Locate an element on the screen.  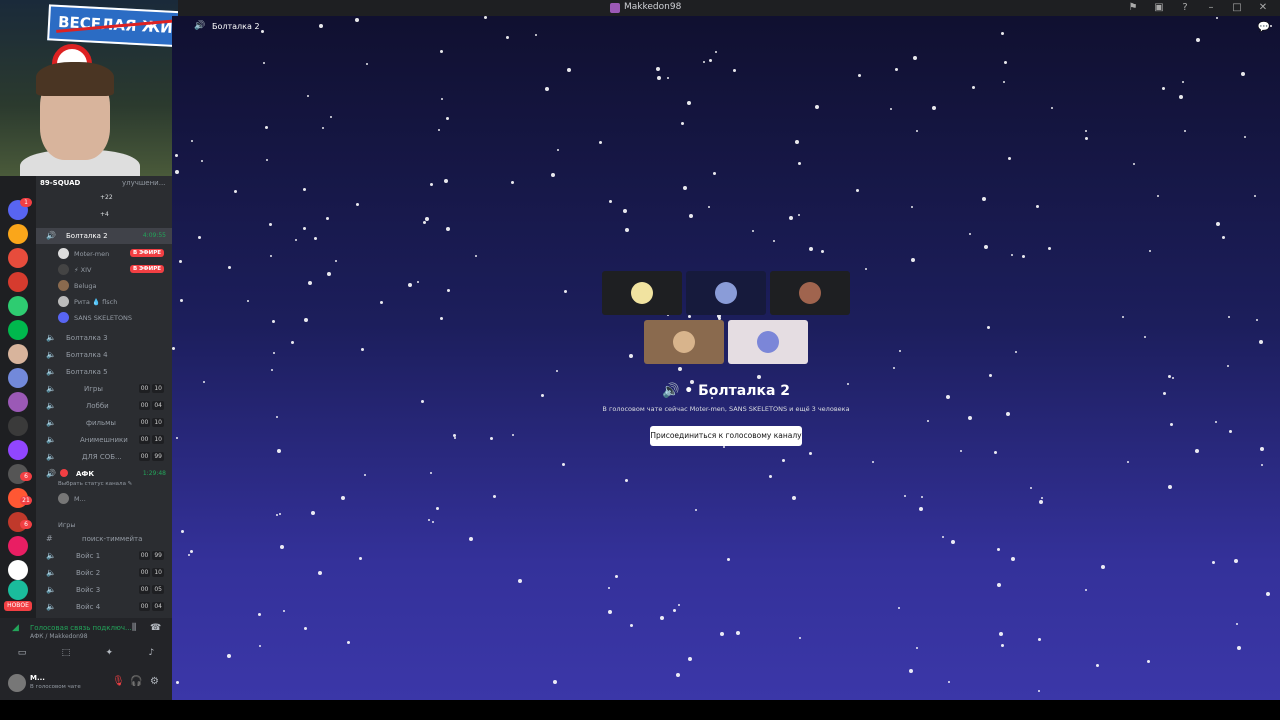
gear-icon: ⚙ is located at coordinates (154, 681).